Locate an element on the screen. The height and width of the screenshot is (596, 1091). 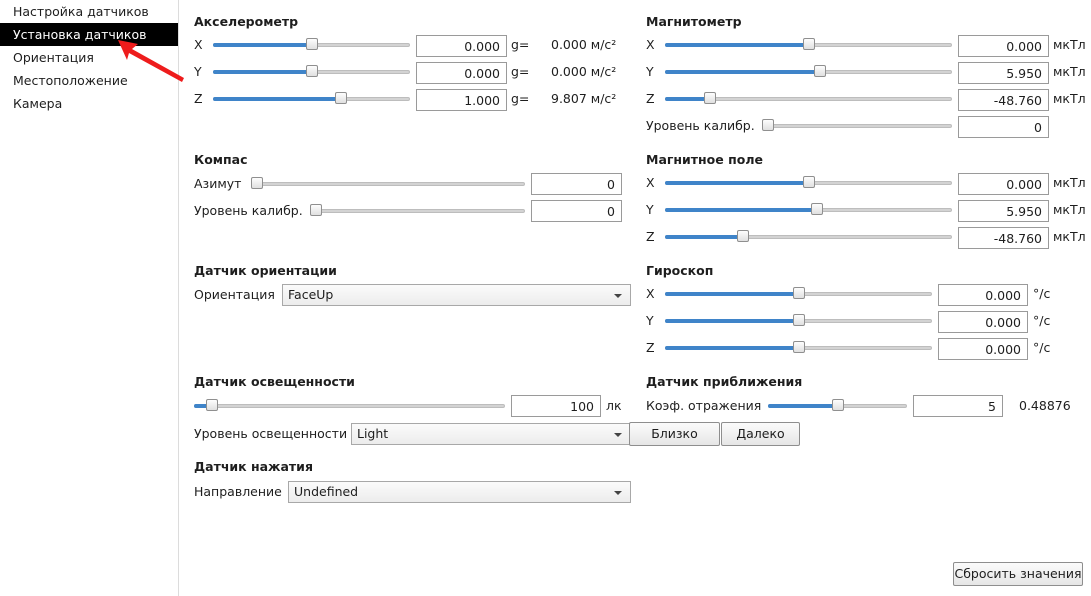
light-level-select-value: Light is located at coordinates (373, 433).